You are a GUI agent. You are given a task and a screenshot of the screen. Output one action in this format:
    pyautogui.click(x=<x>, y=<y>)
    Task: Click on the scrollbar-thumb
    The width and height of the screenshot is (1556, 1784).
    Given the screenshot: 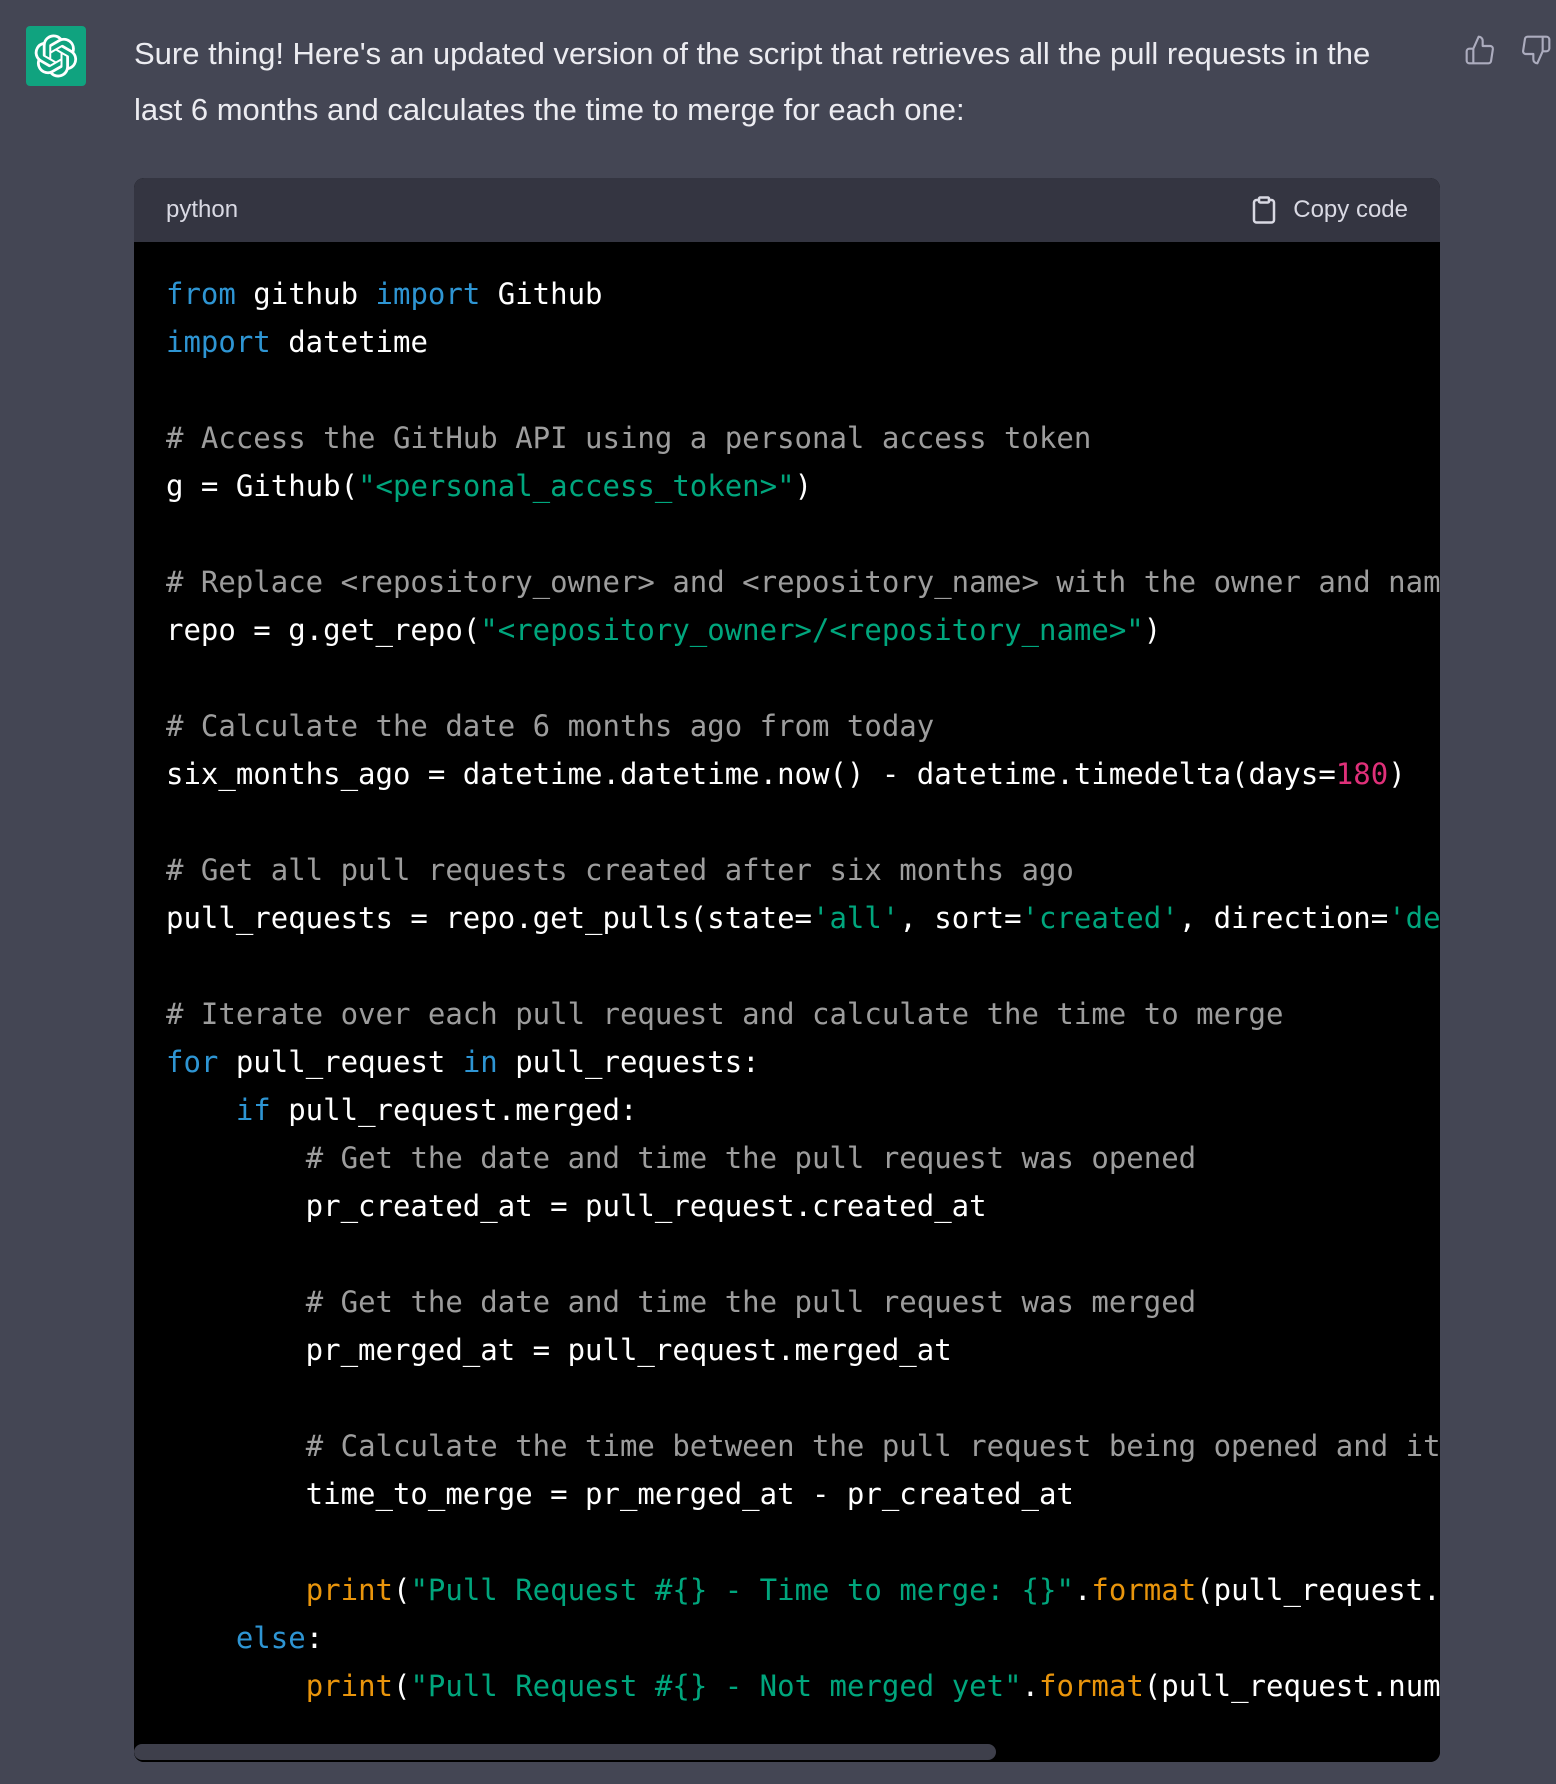 What is the action you would take?
    pyautogui.click(x=565, y=1752)
    